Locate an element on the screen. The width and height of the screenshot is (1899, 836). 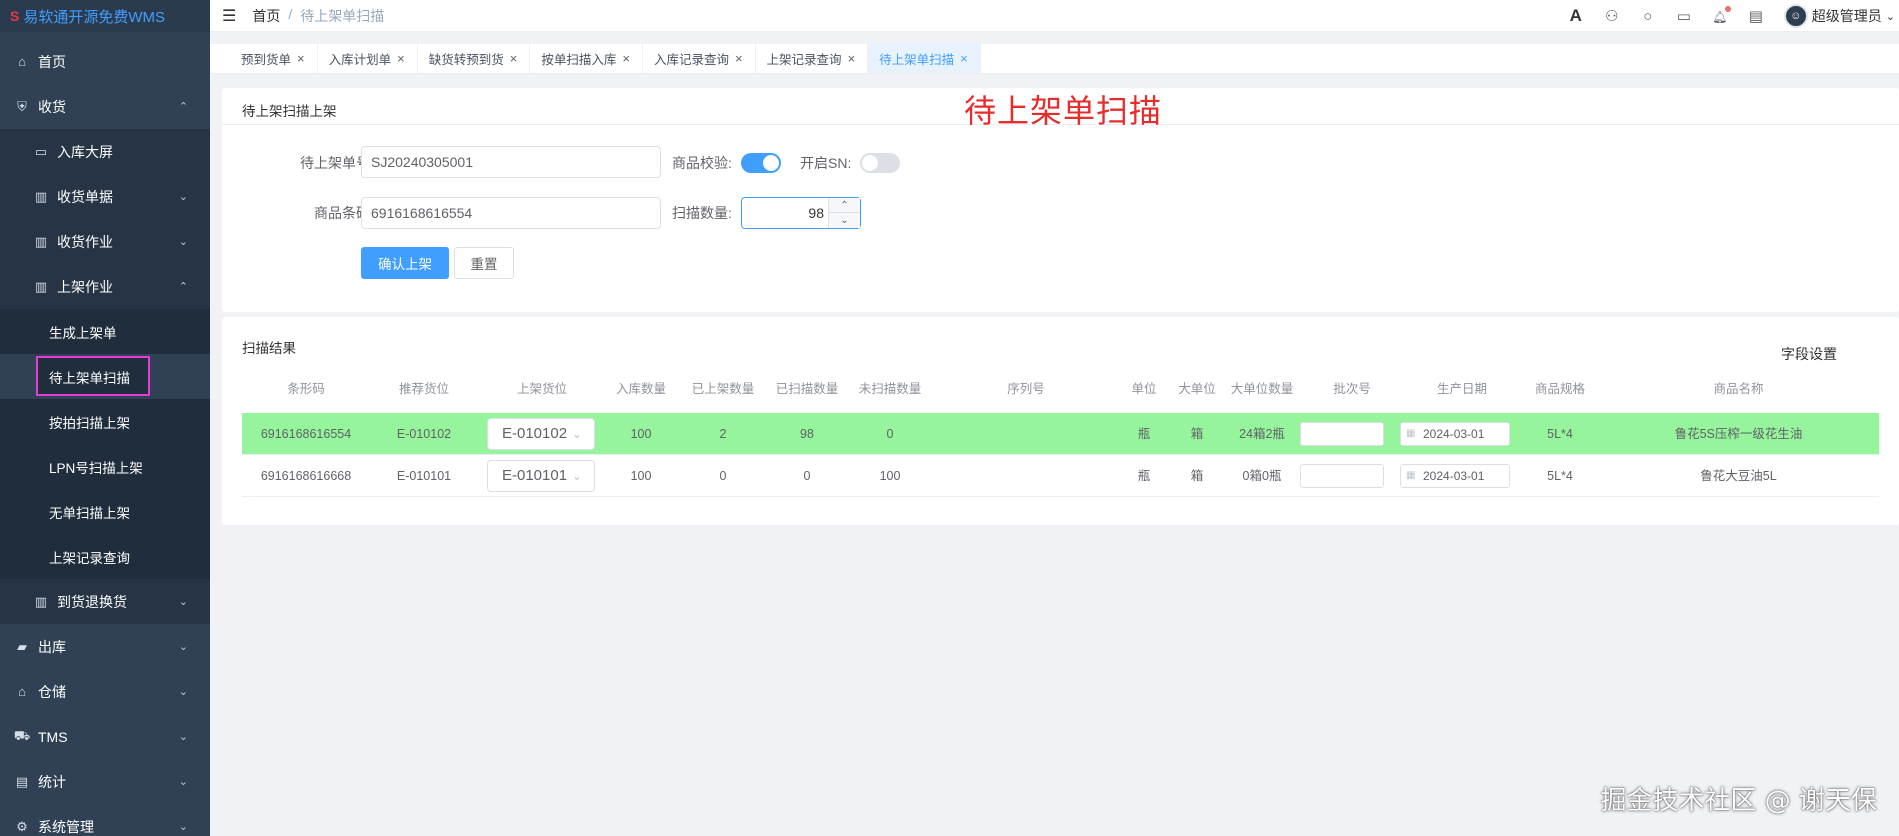
sidebar-item-inbound-screen: ▭ 入库大屏 is located at coordinates (105, 151).